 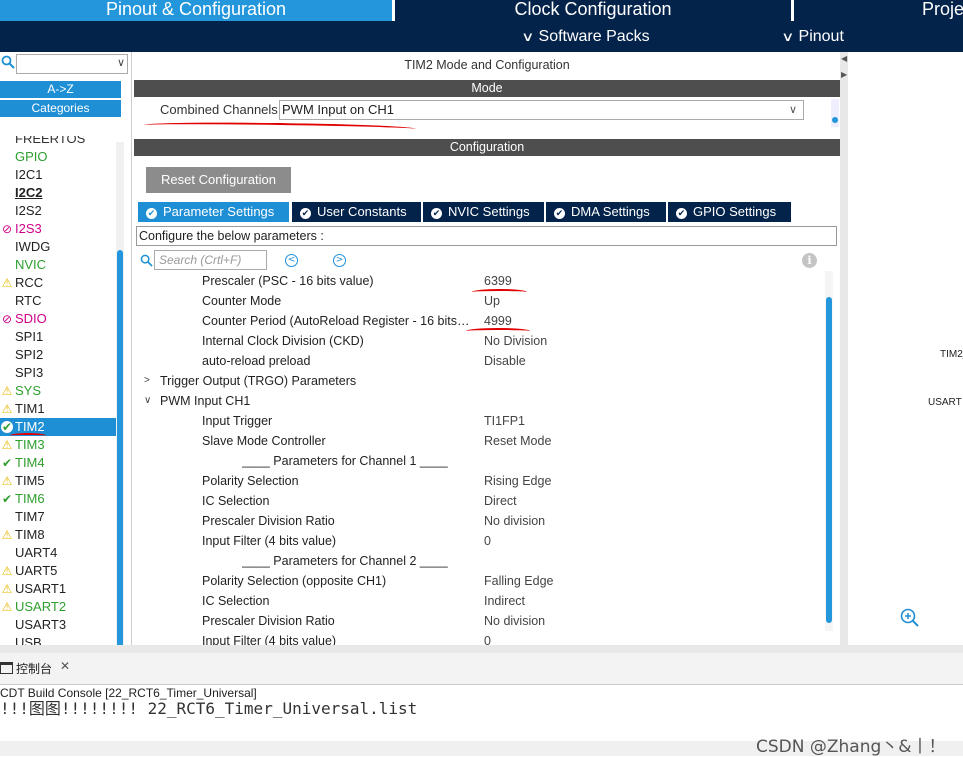 I want to click on collapse-icon: ◀, so click(x=844, y=58).